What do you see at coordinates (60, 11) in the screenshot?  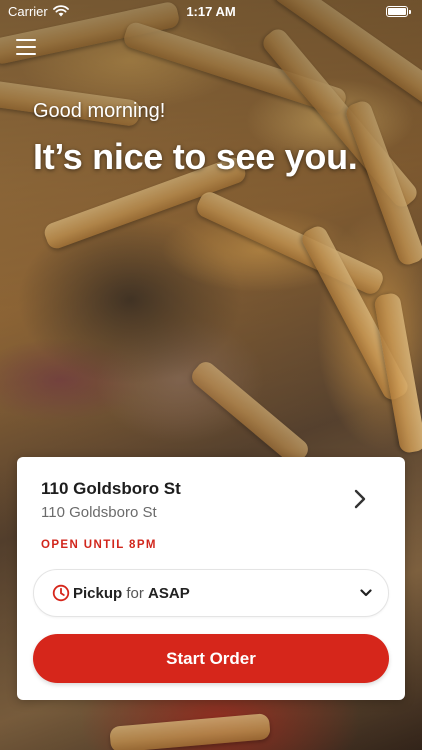 I see `wifi-icon` at bounding box center [60, 11].